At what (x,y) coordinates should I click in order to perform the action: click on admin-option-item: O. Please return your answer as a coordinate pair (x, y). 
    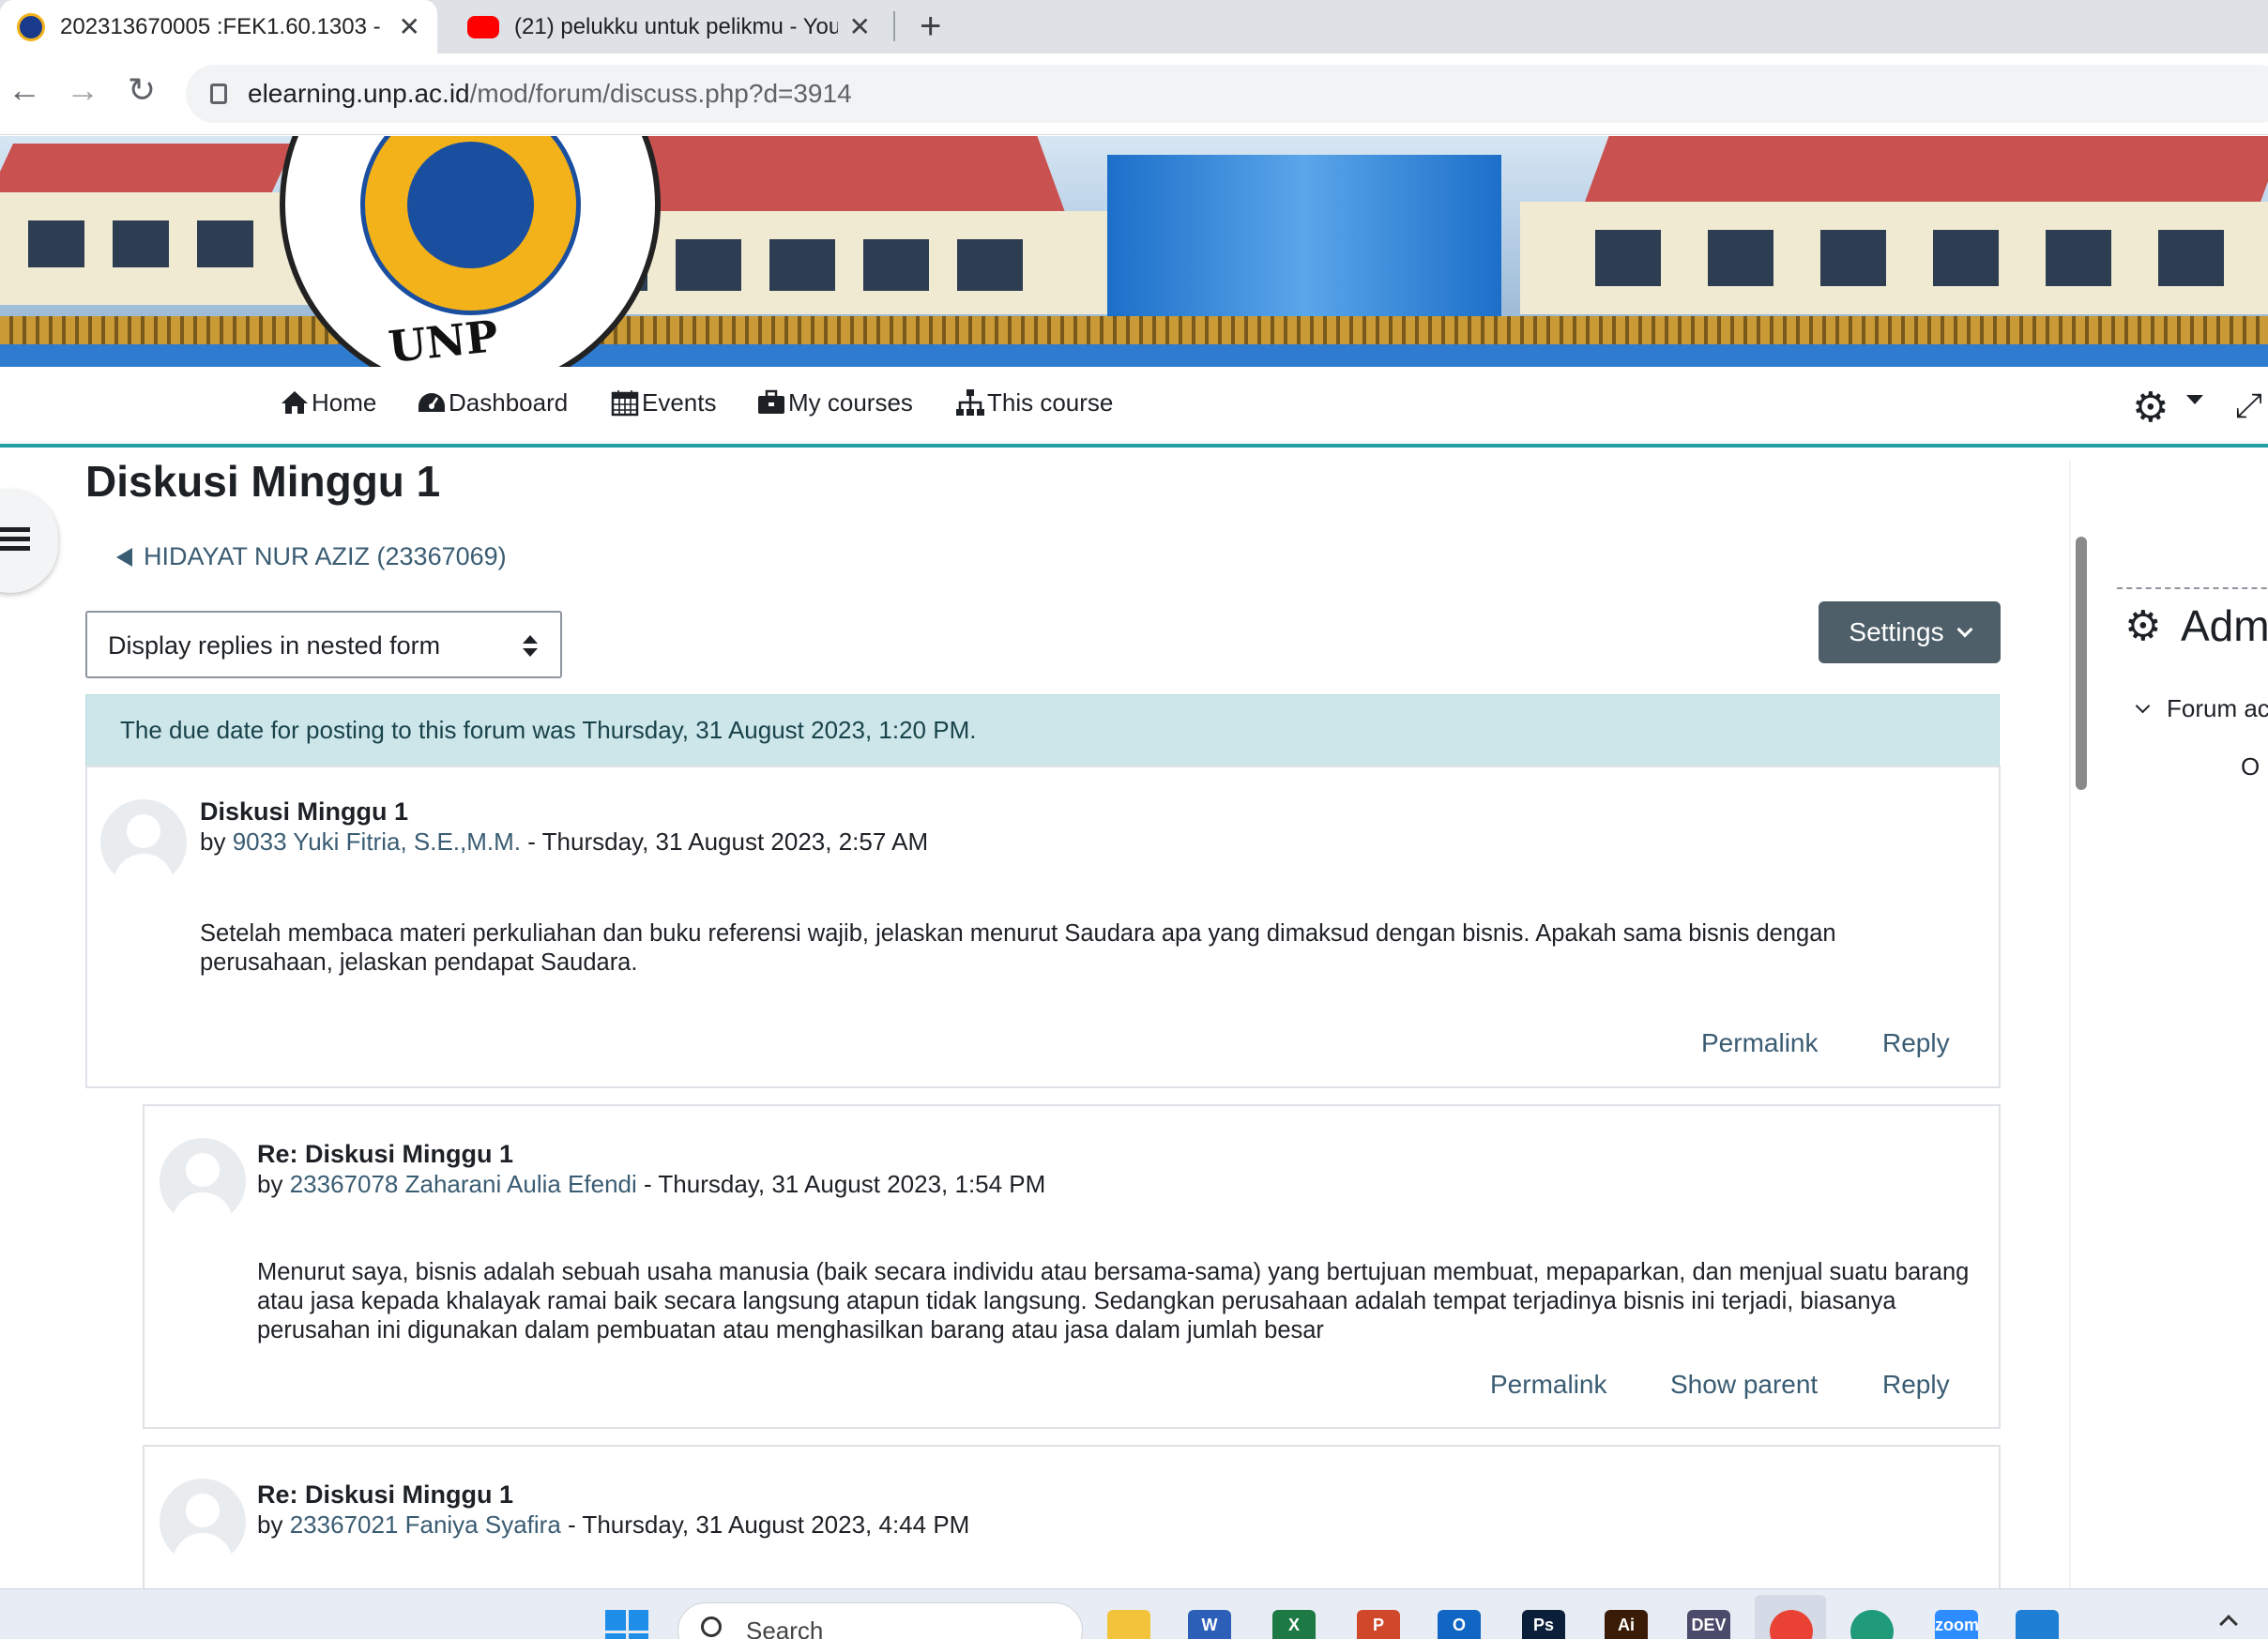
    Looking at the image, I should click on (2250, 767).